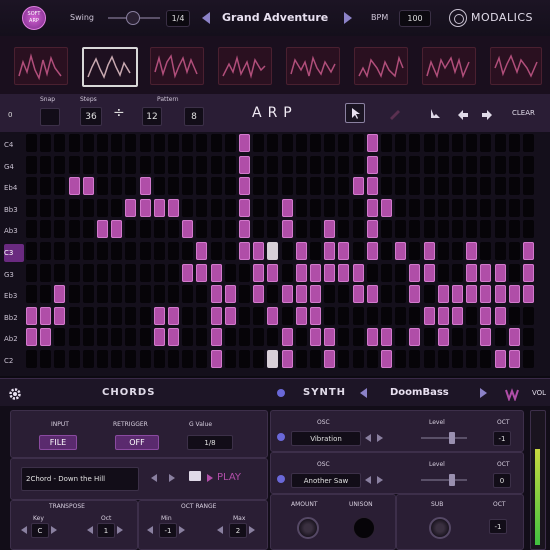 The height and width of the screenshot is (550, 550). I want to click on min-decrease-icon, so click(150, 530).